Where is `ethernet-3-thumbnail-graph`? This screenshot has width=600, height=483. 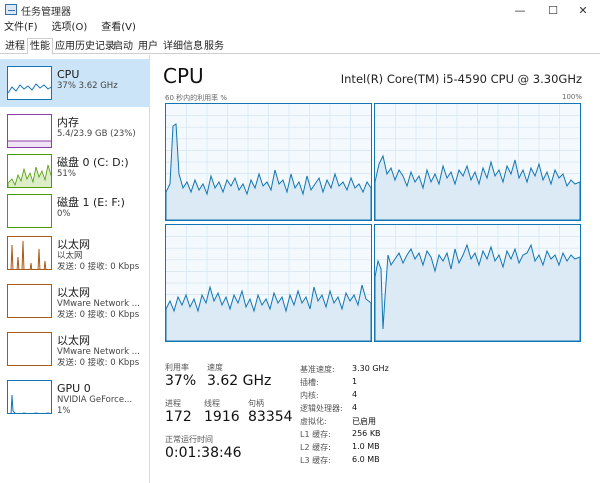
ethernet-3-thumbnail-graph is located at coordinates (29, 349).